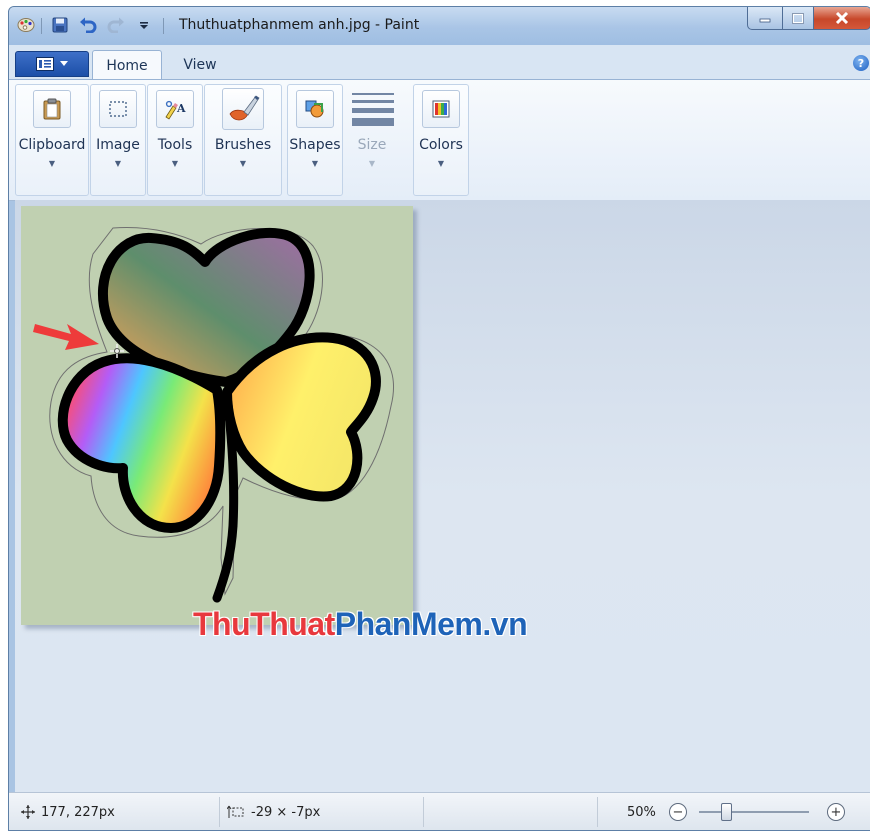 This screenshot has width=870, height=831. I want to click on paint-app-icon, so click(26, 25).